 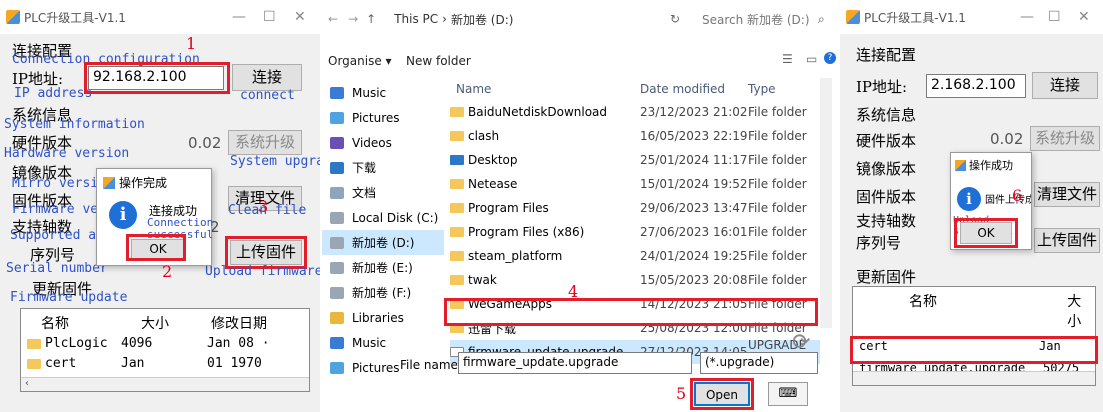 What do you see at coordinates (383, 342) in the screenshot?
I see `sidebar-item-music-2: Music` at bounding box center [383, 342].